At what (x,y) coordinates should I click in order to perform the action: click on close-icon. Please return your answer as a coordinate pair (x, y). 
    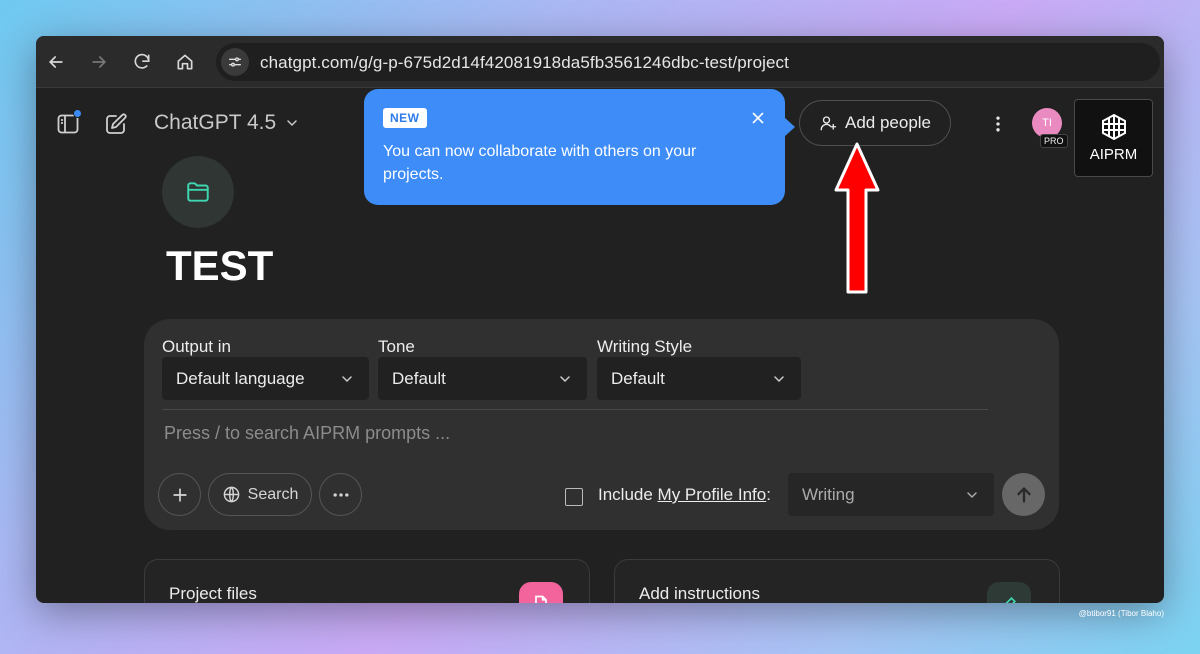
    Looking at the image, I should click on (758, 118).